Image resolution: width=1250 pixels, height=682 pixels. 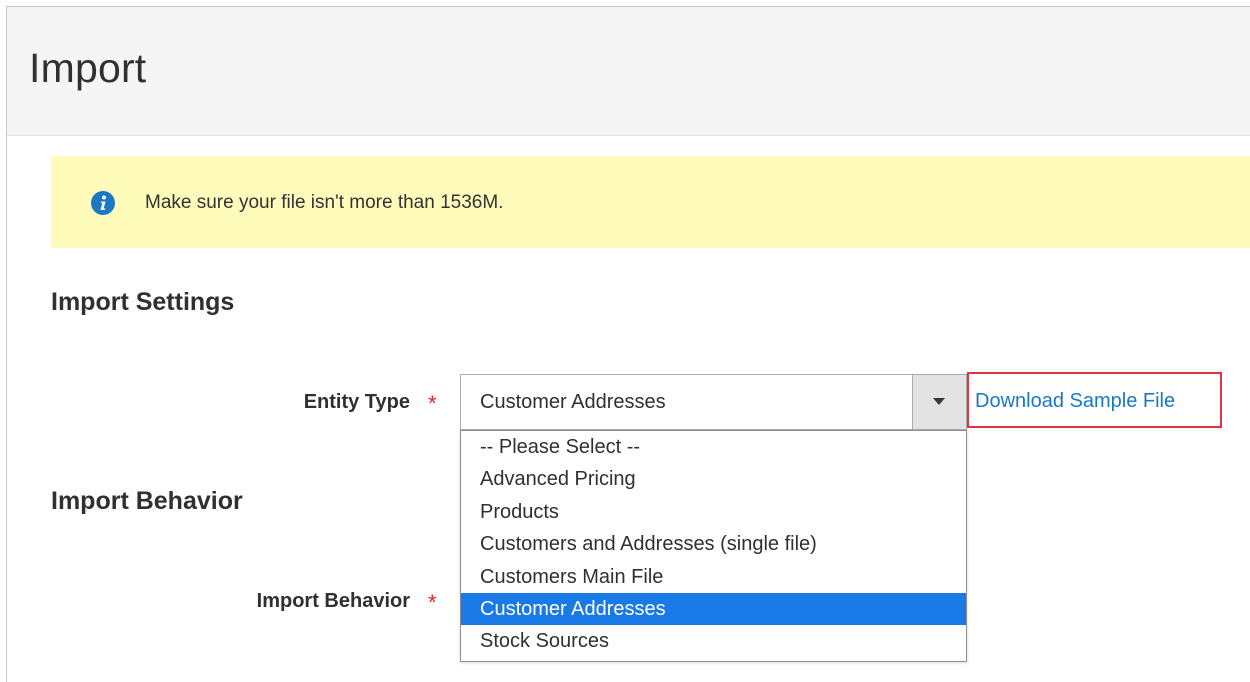 I want to click on info-icon, so click(x=103, y=203).